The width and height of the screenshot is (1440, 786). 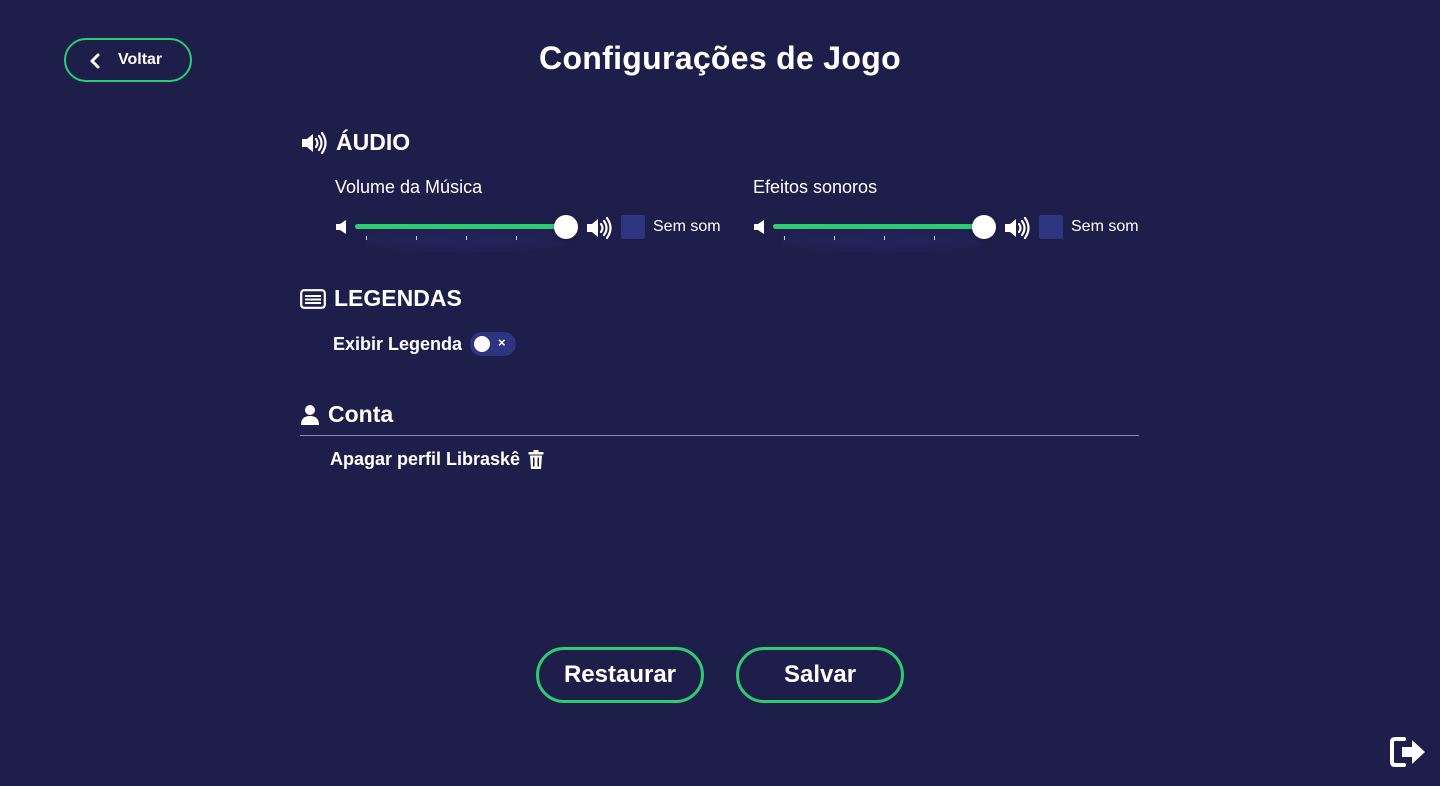 I want to click on speaker-icon, so click(x=314, y=142).